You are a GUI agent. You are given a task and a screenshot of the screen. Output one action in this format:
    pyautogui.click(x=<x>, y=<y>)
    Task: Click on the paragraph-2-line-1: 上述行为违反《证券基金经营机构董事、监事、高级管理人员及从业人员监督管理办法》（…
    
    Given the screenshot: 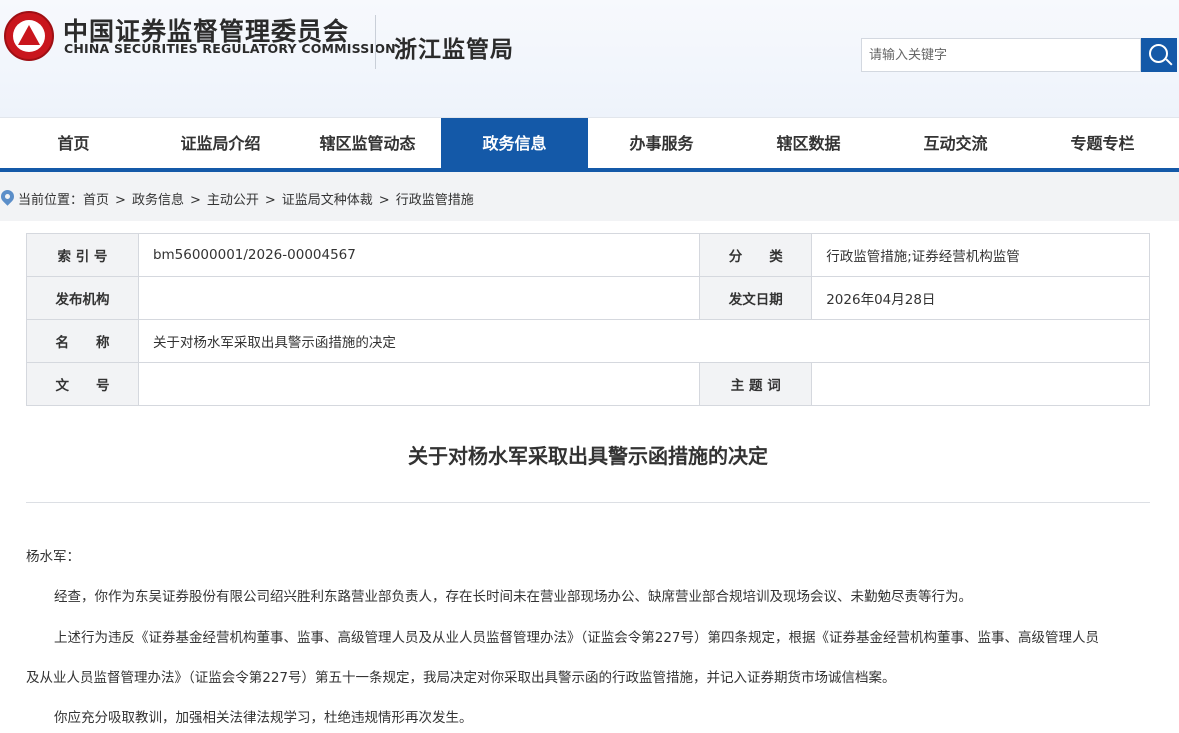 What is the action you would take?
    pyautogui.click(x=577, y=638)
    